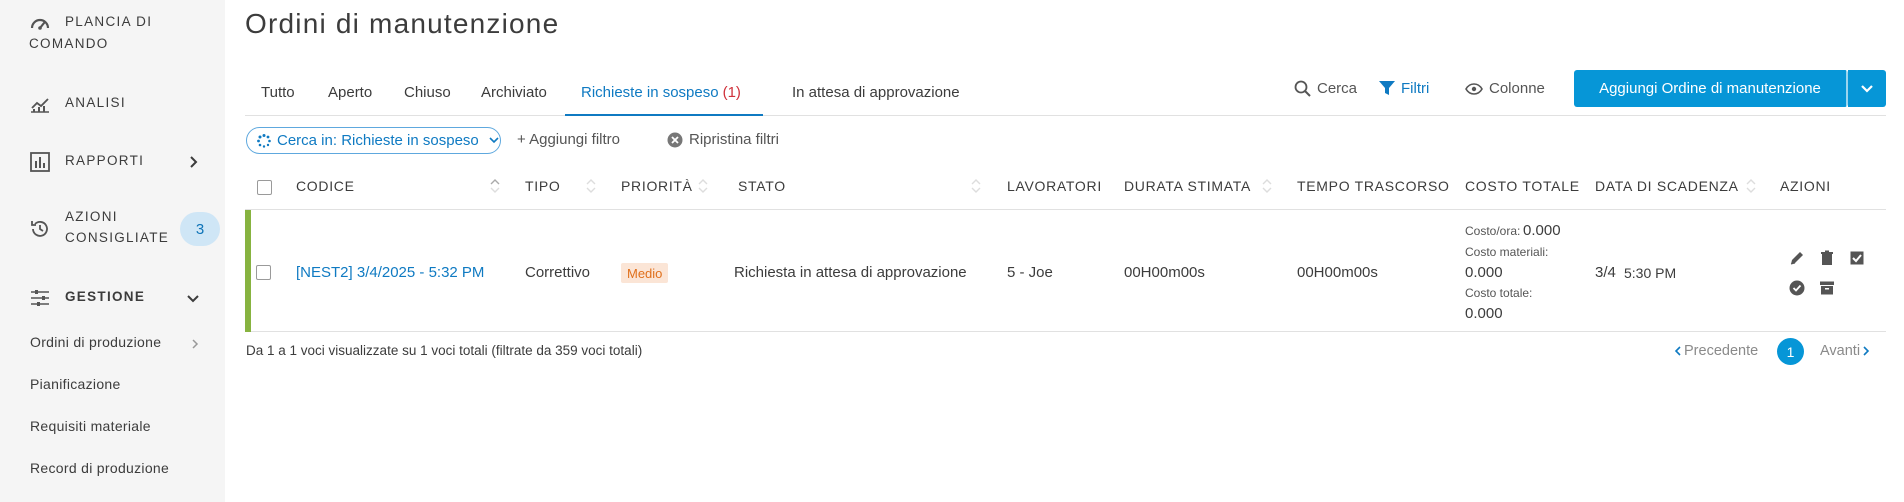 This screenshot has width=1904, height=502. Describe the element at coordinates (850, 272) in the screenshot. I see `order-status: Richiesta in attesa di approvazione` at that location.